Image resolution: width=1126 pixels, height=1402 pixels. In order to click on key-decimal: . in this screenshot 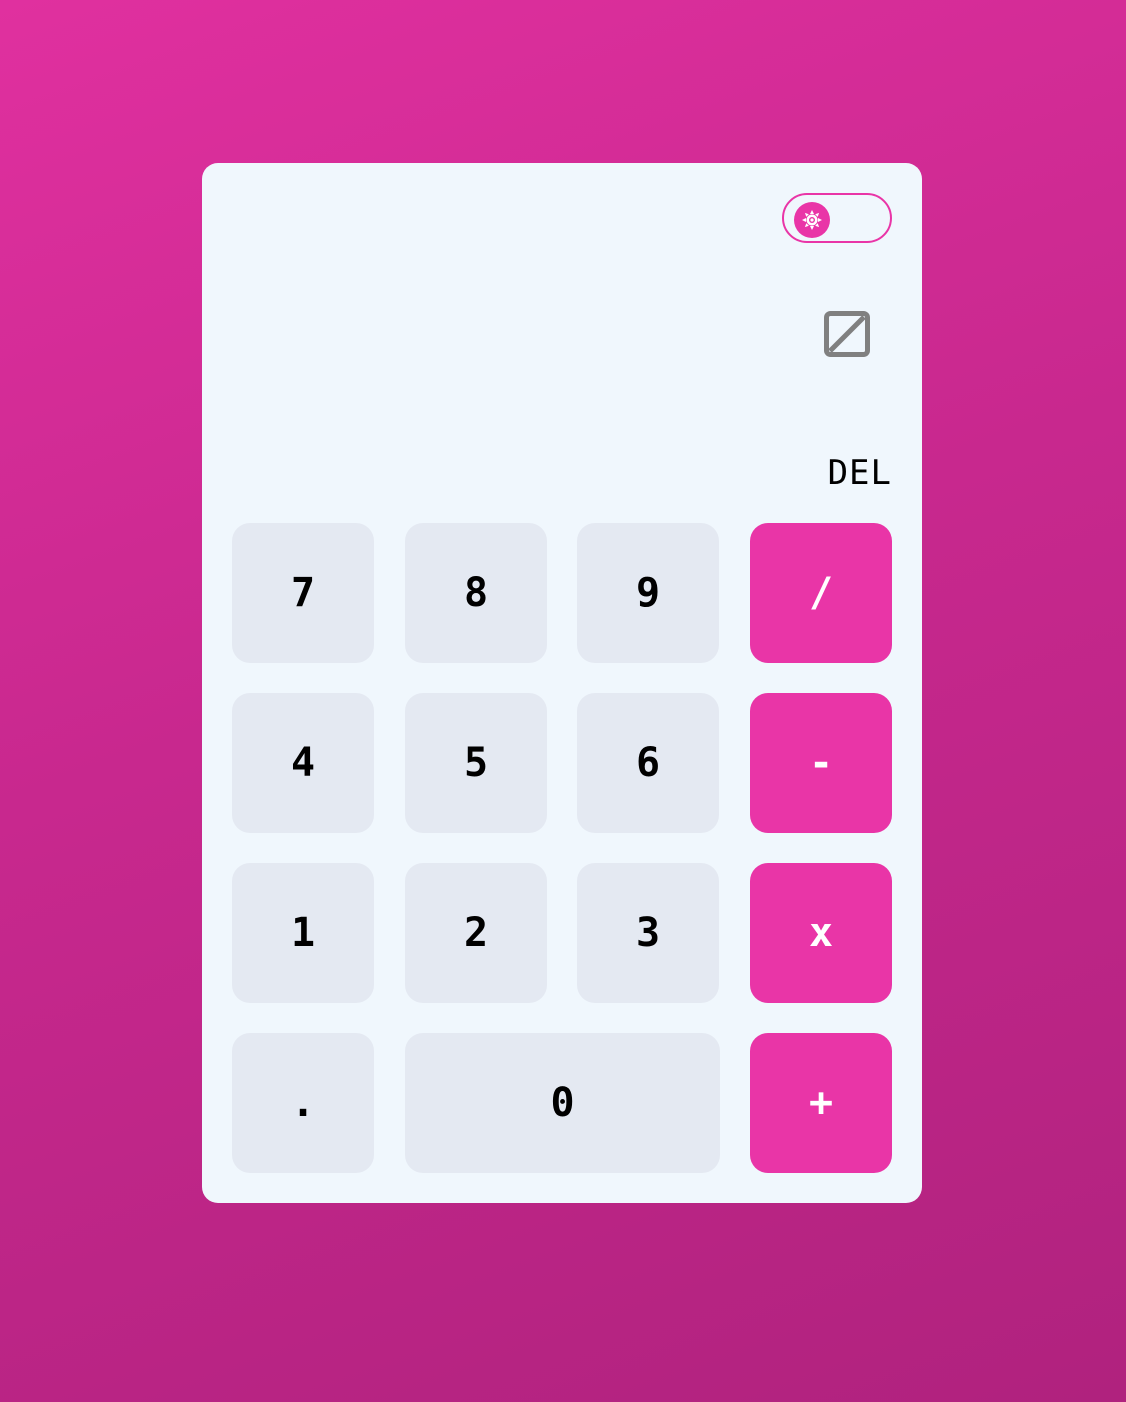, I will do `click(303, 1103)`.